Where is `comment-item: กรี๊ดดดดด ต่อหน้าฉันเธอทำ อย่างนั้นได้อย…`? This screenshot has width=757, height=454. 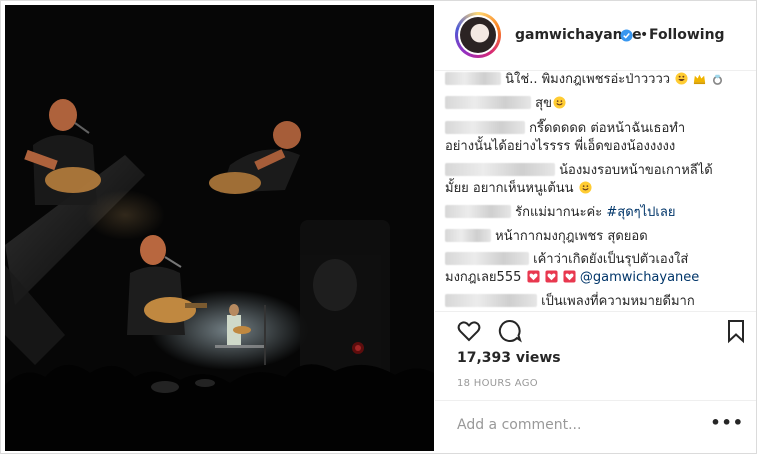
comment-item: กรี๊ดดดดด ต่อหน้าฉันเธอทำ อย่างนั้นได้อย… is located at coordinates (595, 138).